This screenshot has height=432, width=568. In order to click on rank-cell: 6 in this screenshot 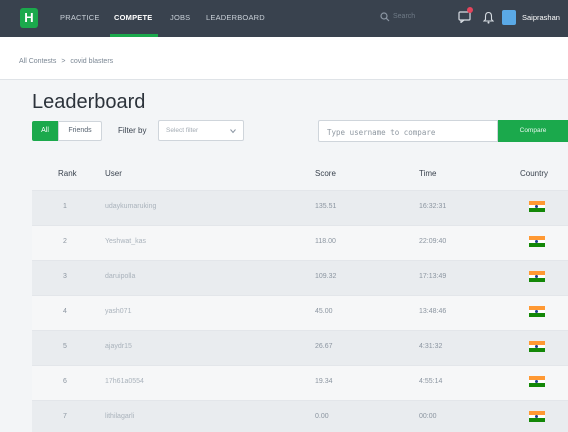, I will do `click(65, 381)`.